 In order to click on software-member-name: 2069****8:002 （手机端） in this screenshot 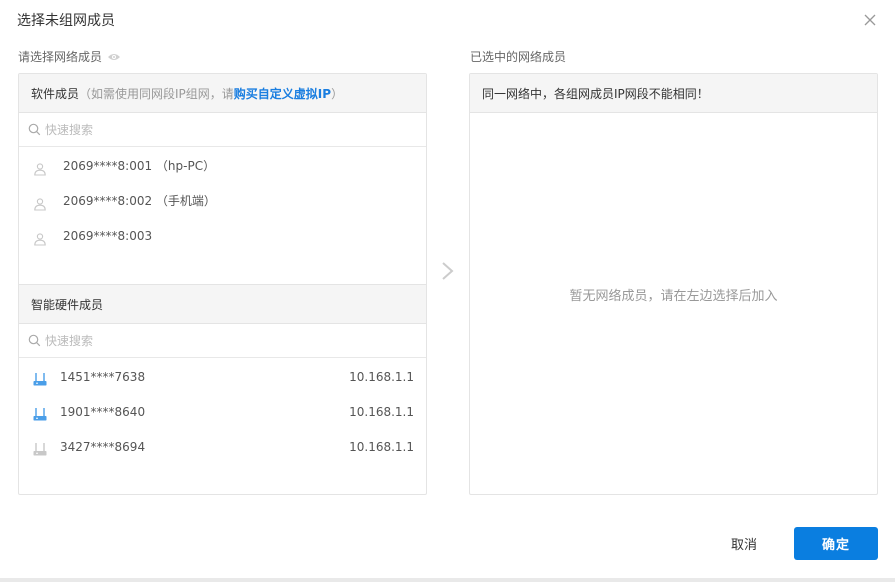, I will do `click(139, 201)`.